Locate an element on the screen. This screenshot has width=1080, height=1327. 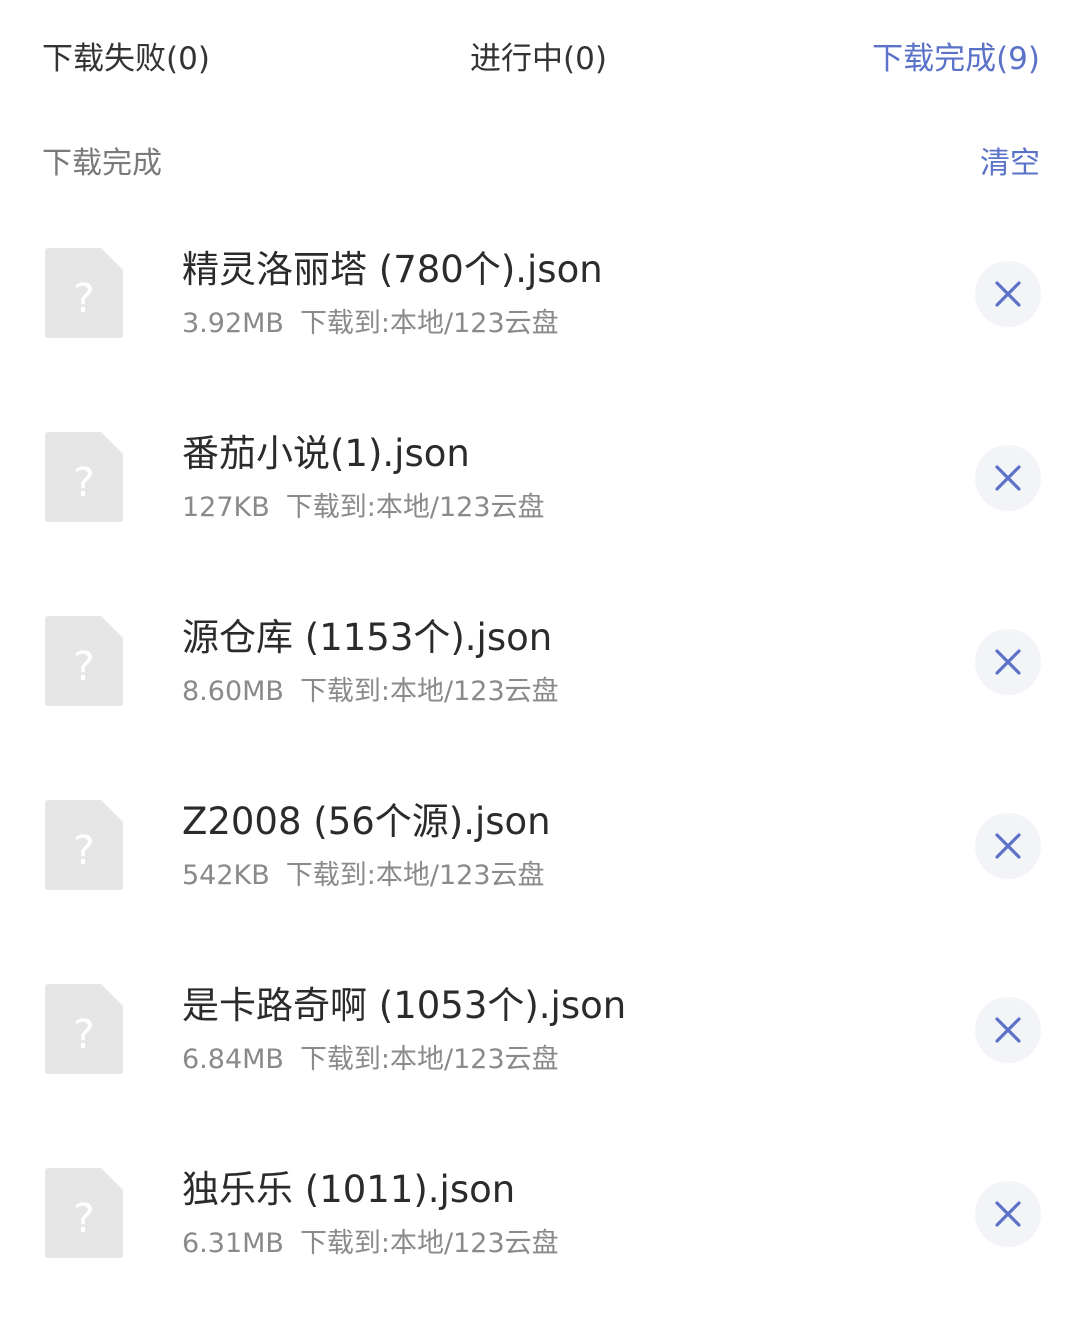
file-size: 8.60MB is located at coordinates (233, 691).